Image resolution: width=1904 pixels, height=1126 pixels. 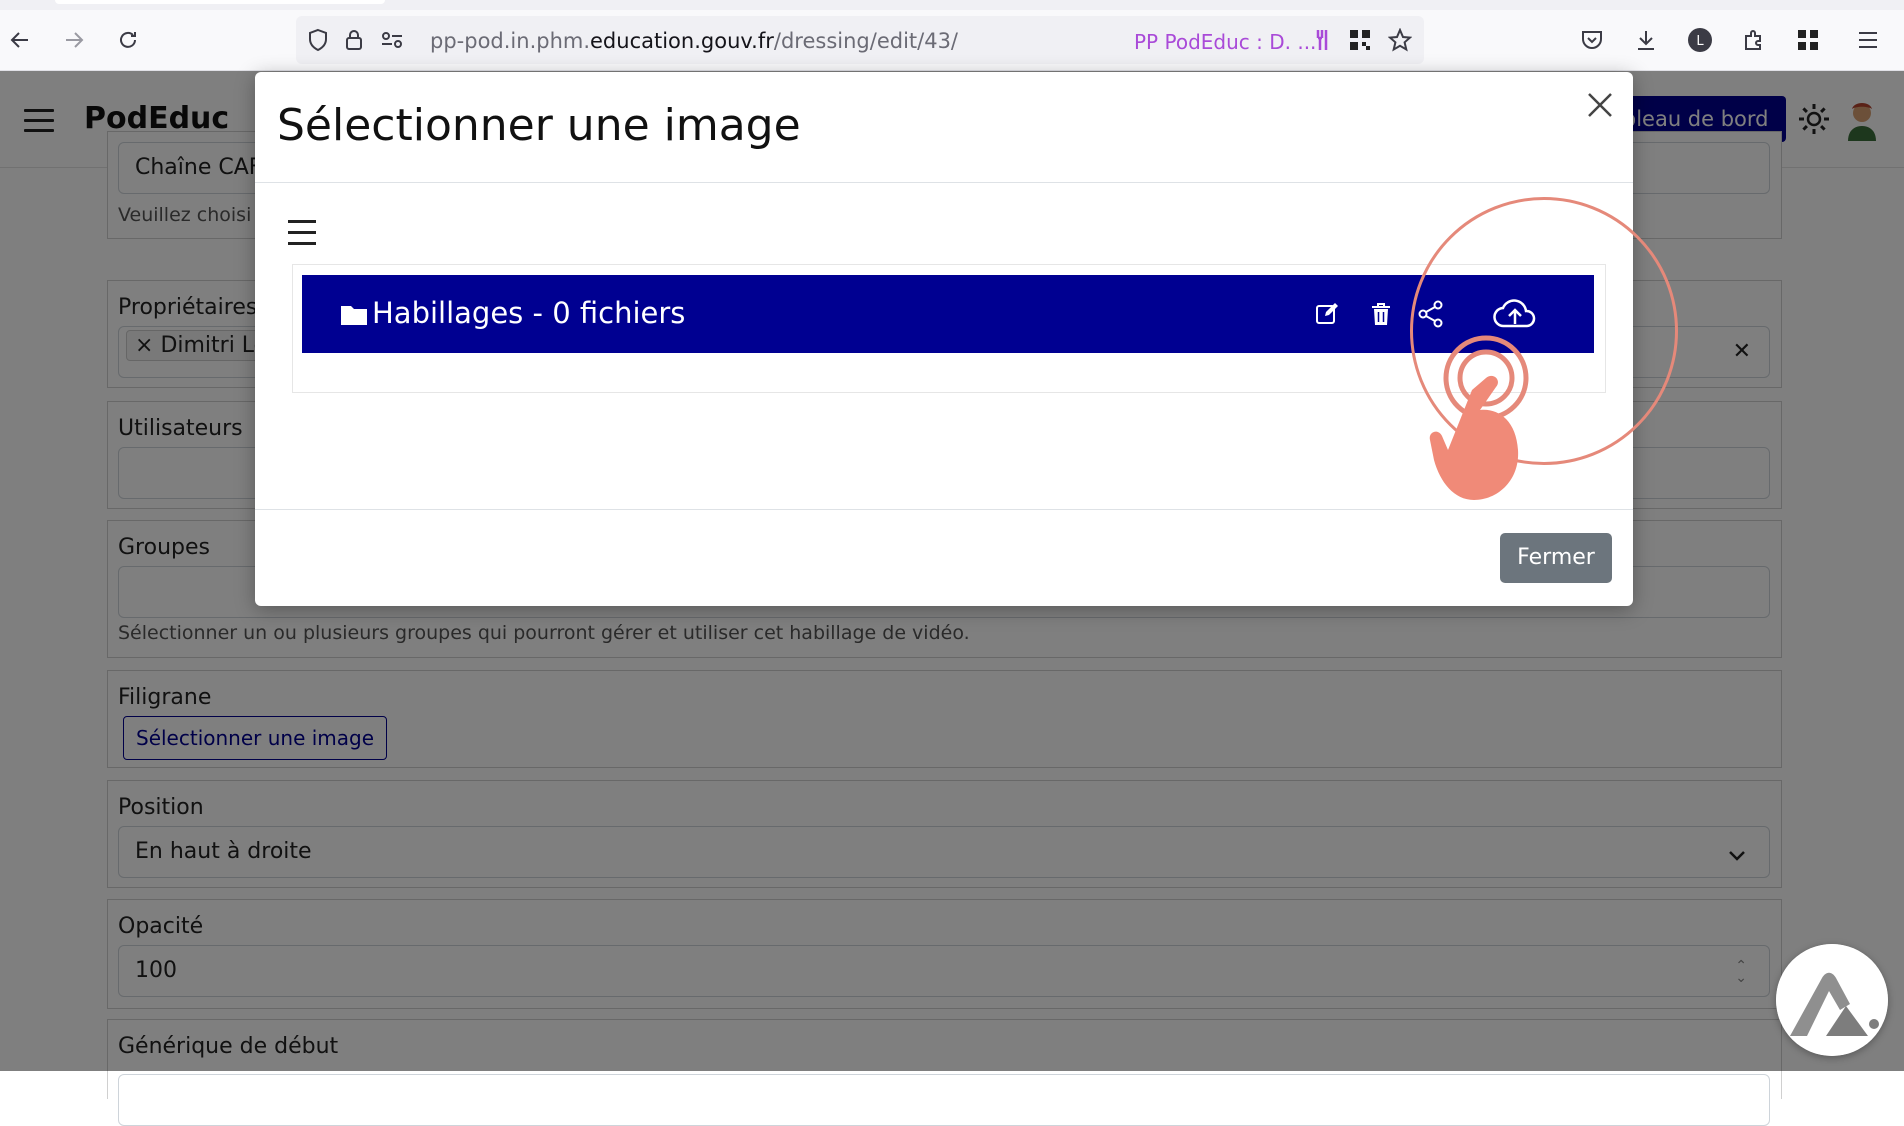 What do you see at coordinates (1808, 40) in the screenshot?
I see `apps-grid-icon` at bounding box center [1808, 40].